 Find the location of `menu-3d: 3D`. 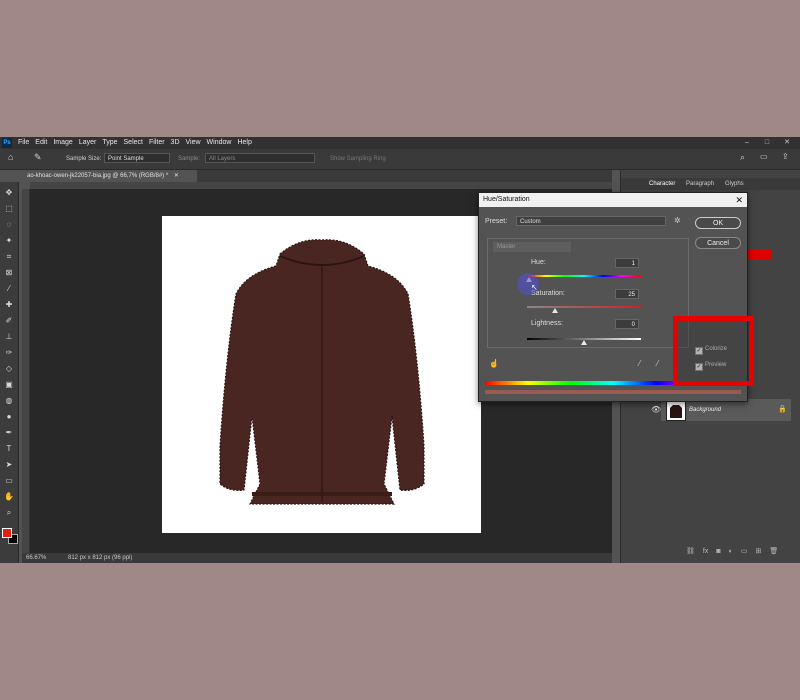

menu-3d: 3D is located at coordinates (175, 143).